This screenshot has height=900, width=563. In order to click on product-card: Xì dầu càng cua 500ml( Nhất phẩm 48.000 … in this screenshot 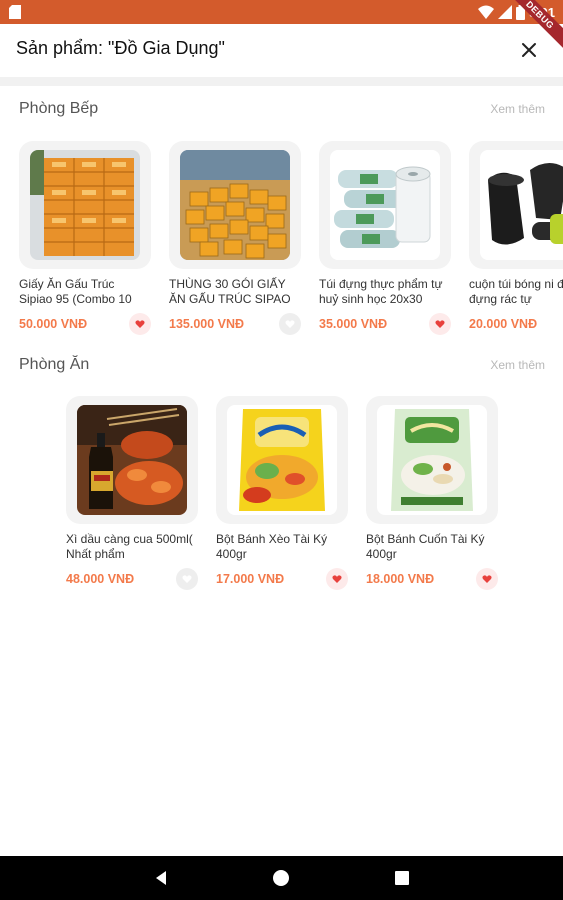, I will do `click(132, 496)`.